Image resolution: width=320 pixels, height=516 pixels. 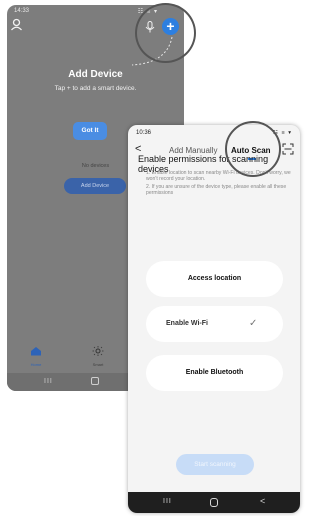 I want to click on got-it-button: Got It, so click(x=90, y=131).